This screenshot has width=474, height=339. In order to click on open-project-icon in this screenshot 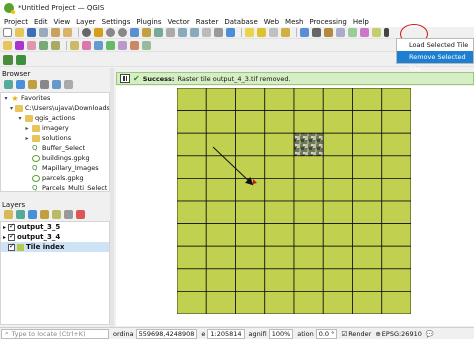, I will do `click(19, 32)`.